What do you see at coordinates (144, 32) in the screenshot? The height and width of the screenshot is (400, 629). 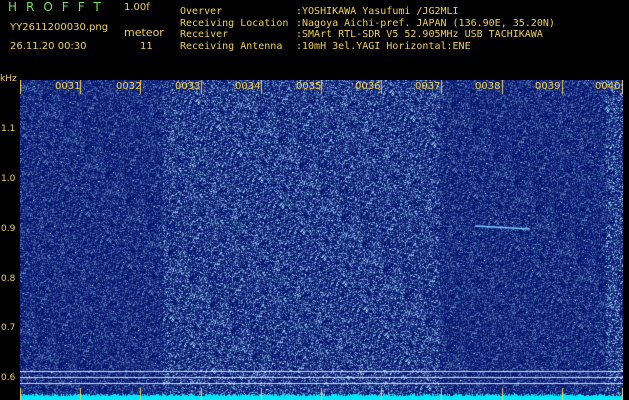 I see `meteor-label: meteor` at bounding box center [144, 32].